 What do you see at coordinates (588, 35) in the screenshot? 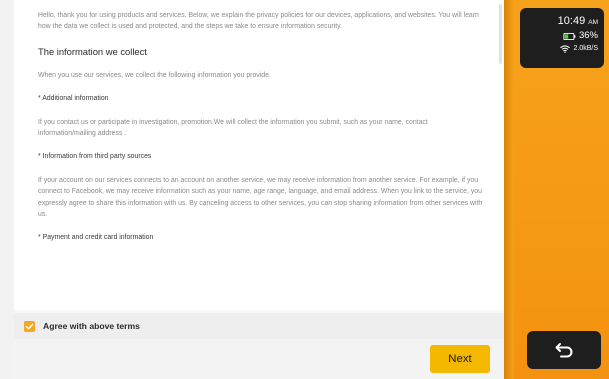
I see `battery-percent: 36%` at bounding box center [588, 35].